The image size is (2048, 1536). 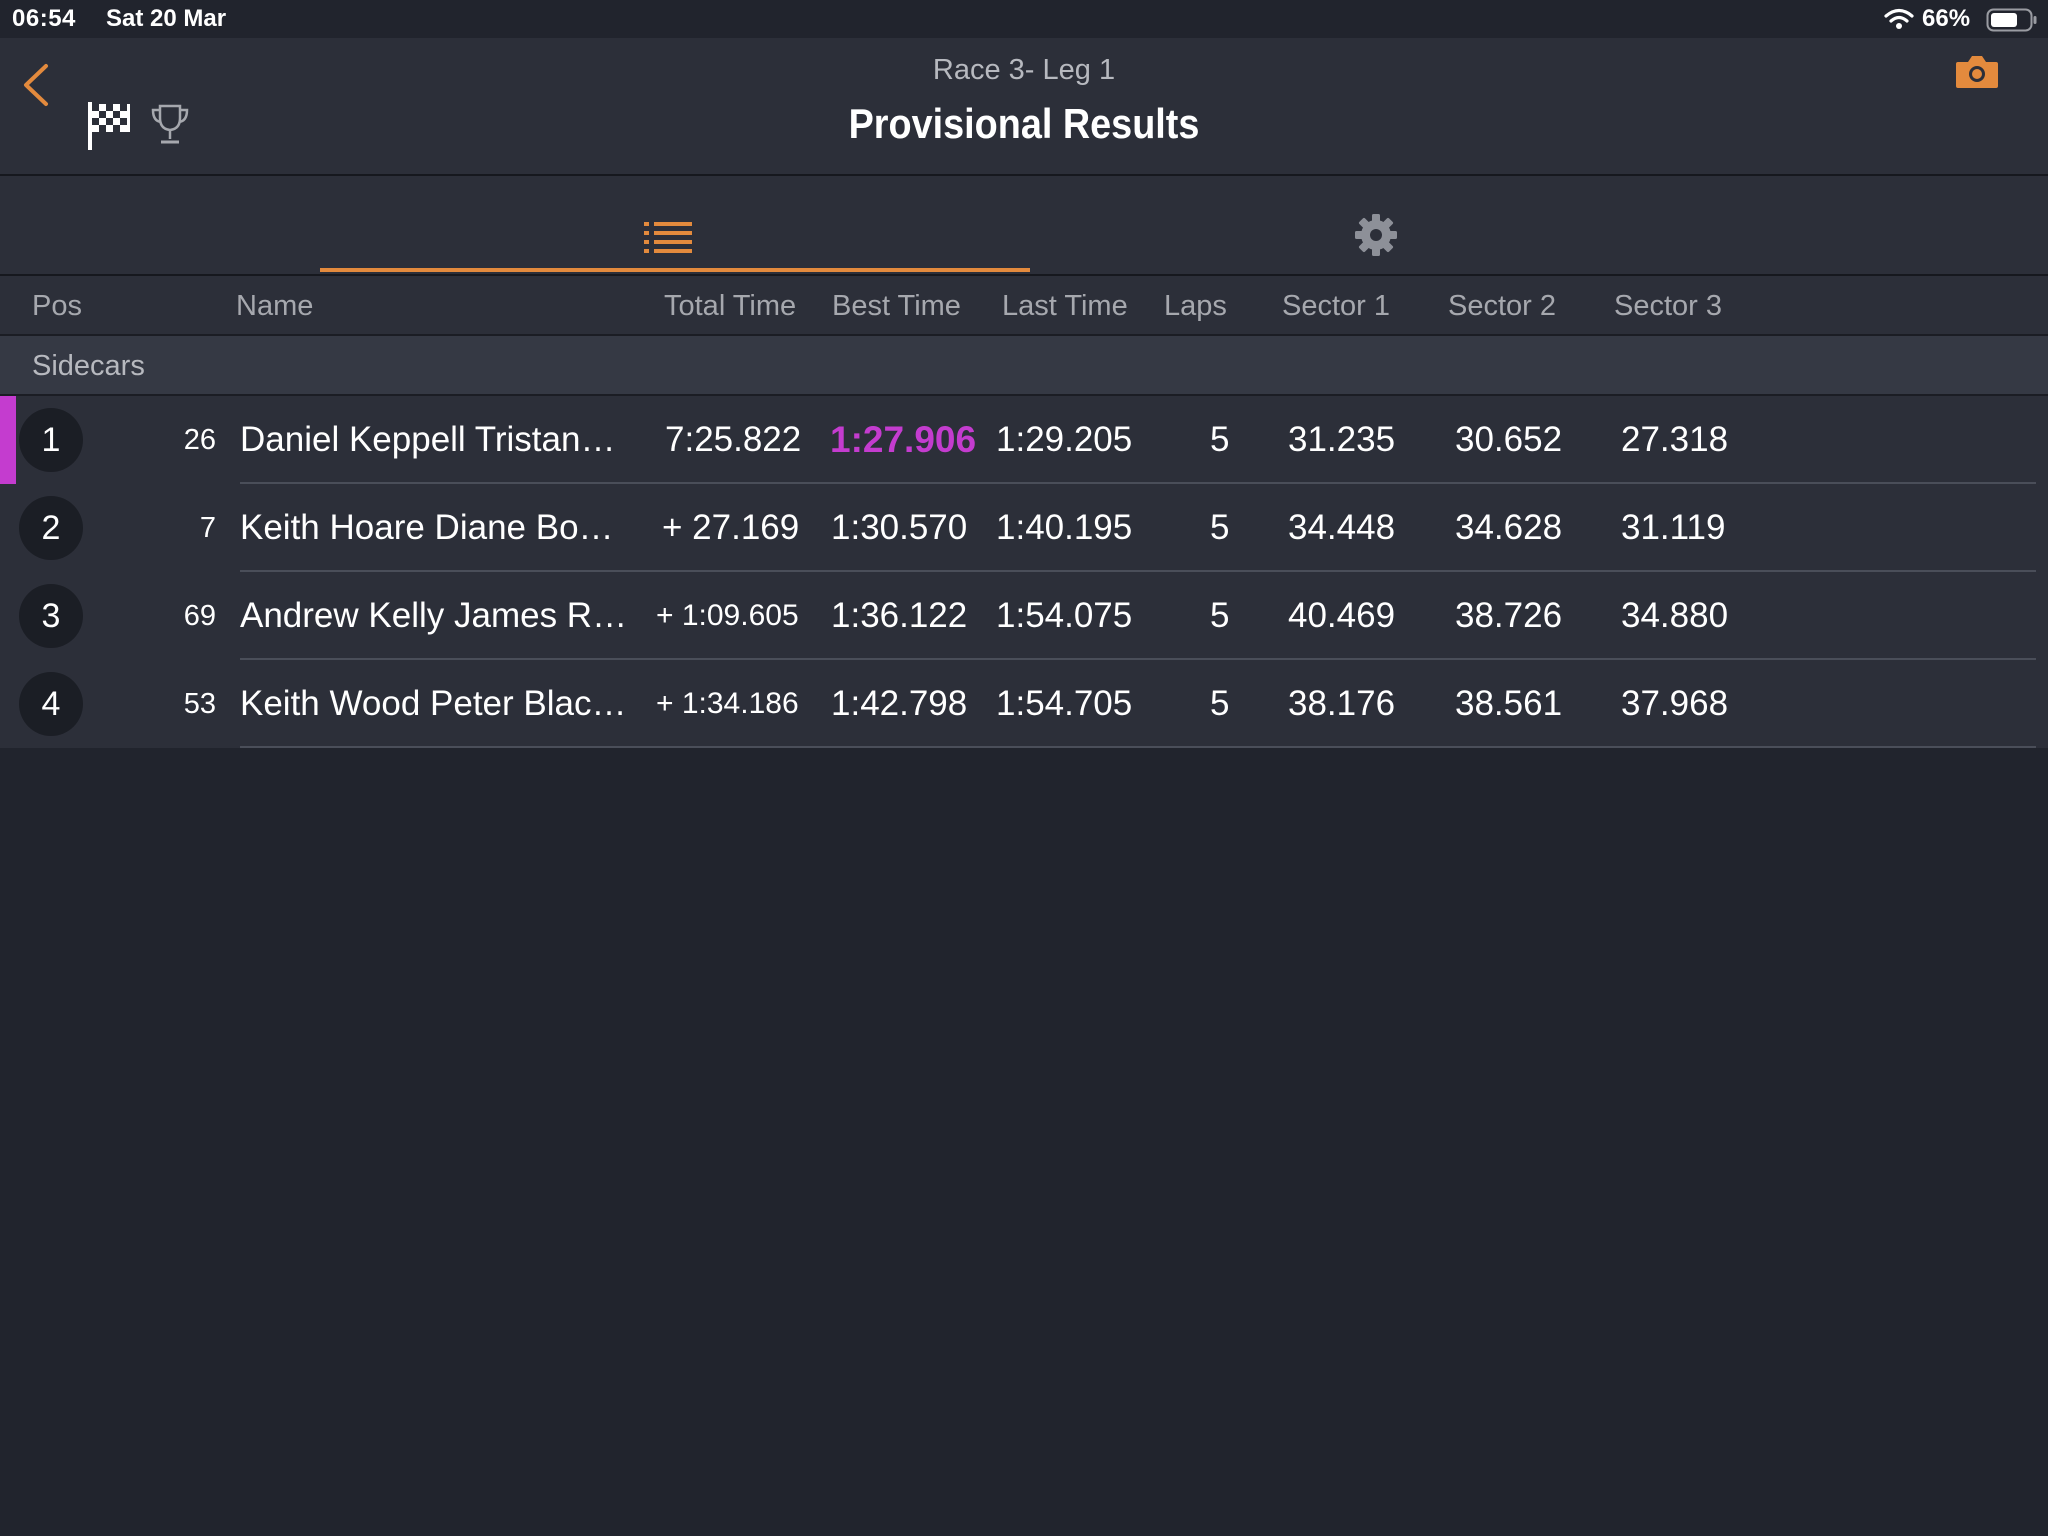 I want to click on last-time: 1:54.075, so click(x=1064, y=615).